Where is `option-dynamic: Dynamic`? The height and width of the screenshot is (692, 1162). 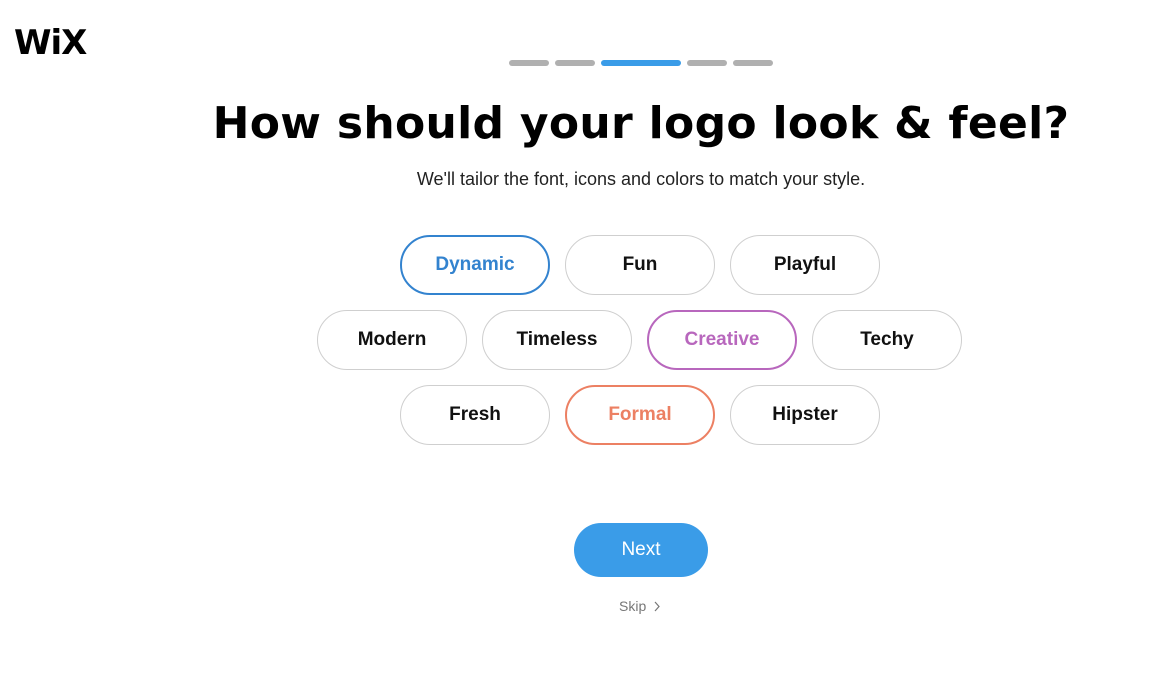
option-dynamic: Dynamic is located at coordinates (475, 265).